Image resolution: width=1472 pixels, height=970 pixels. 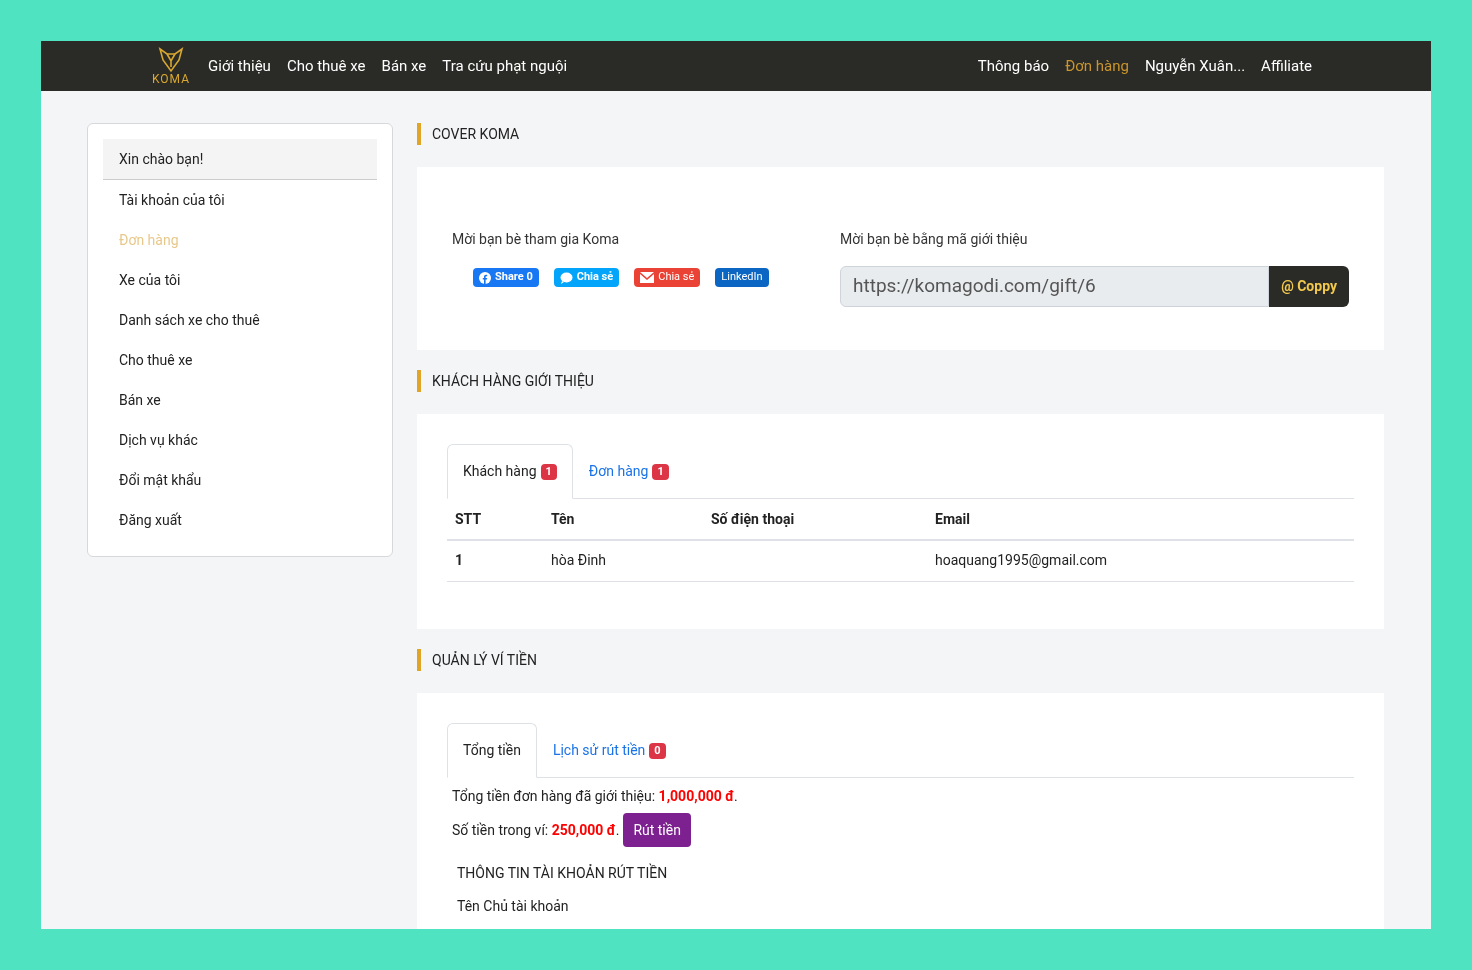 I want to click on tab: Khách hàng 1, so click(x=510, y=471).